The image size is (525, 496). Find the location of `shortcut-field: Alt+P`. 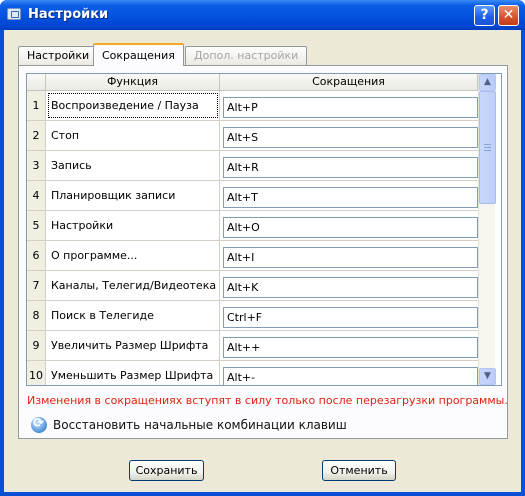

shortcut-field: Alt+P is located at coordinates (350, 107).